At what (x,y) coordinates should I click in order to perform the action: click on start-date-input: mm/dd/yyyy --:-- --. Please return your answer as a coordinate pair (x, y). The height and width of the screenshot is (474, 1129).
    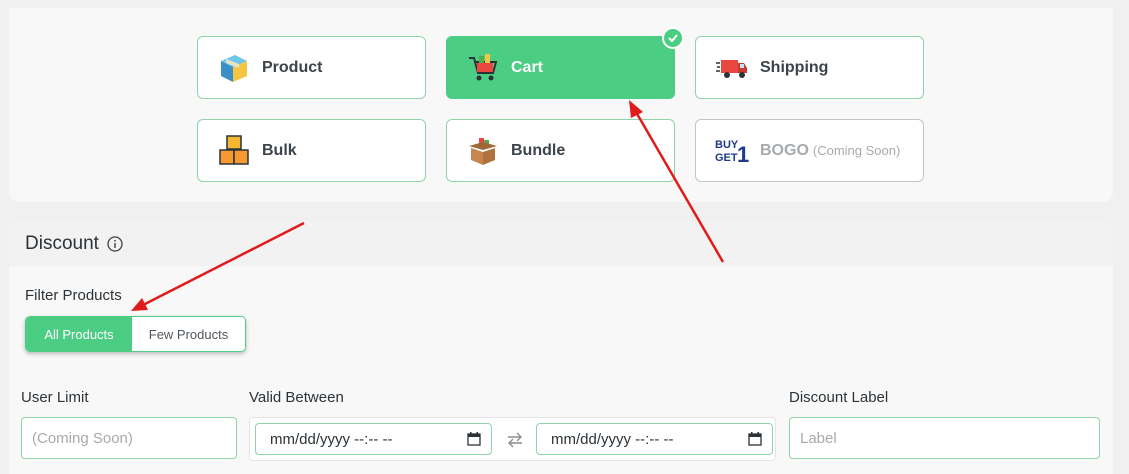
    Looking at the image, I should click on (373, 439).